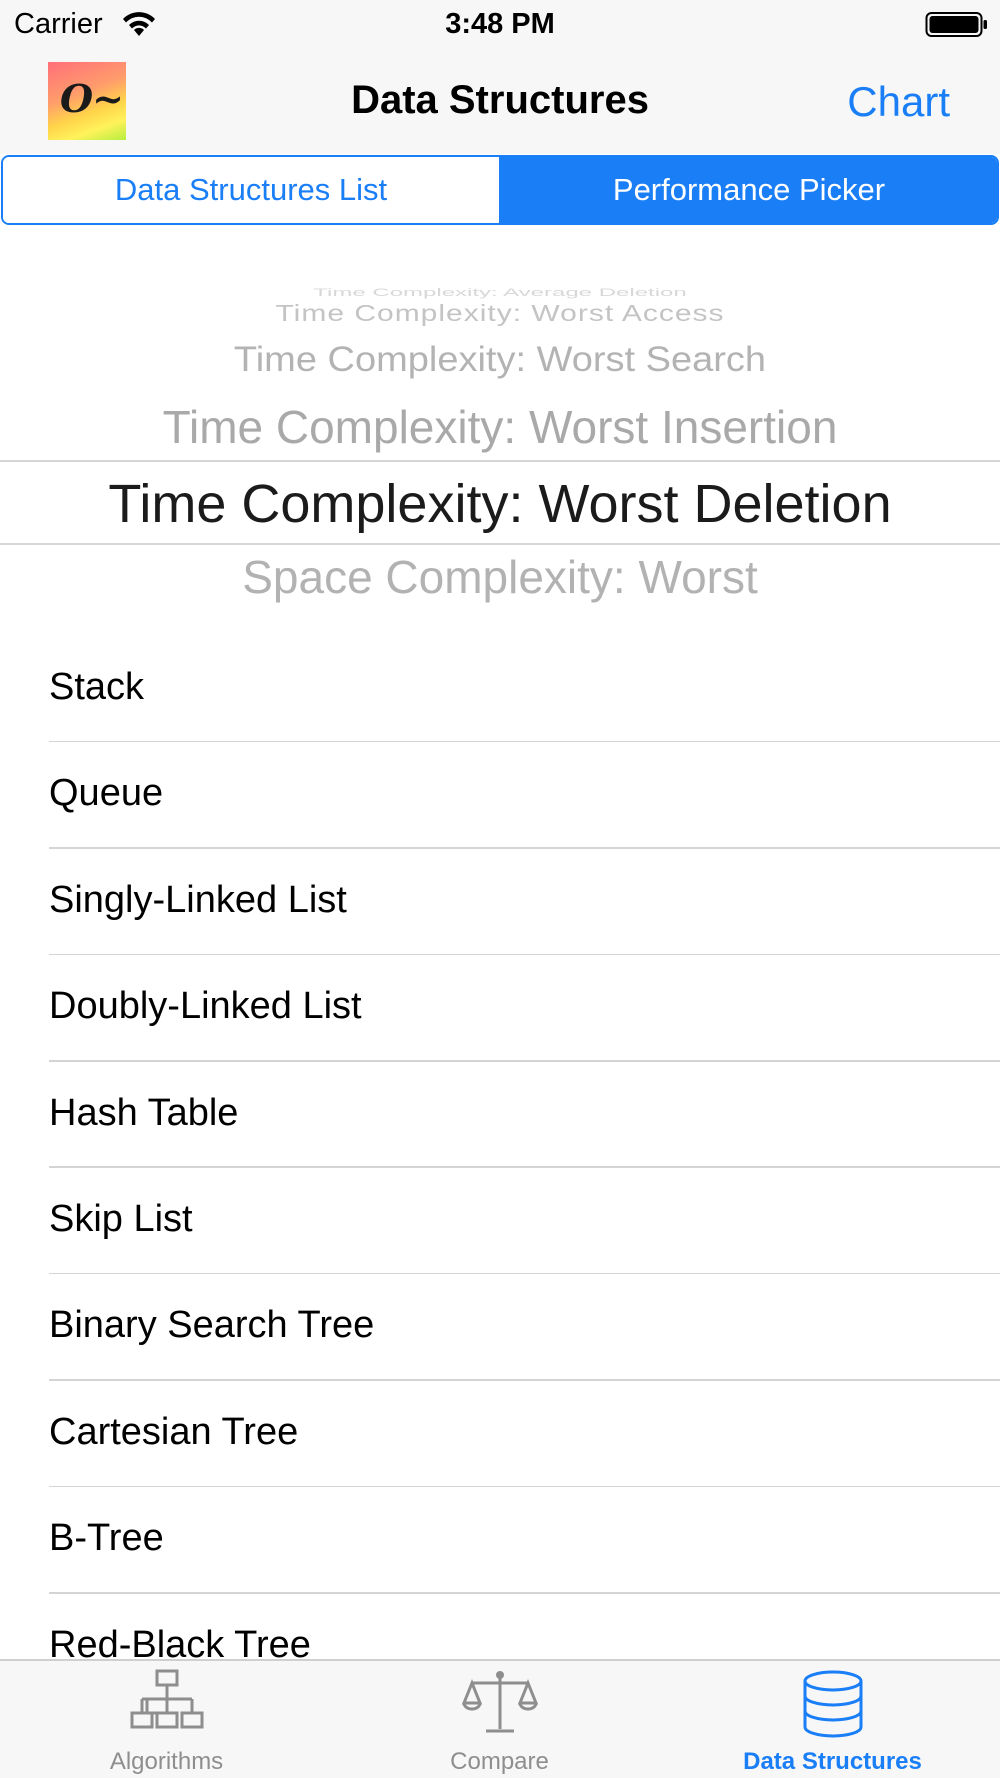 Image resolution: width=1000 pixels, height=1778 pixels. I want to click on database-icon, so click(833, 1707).